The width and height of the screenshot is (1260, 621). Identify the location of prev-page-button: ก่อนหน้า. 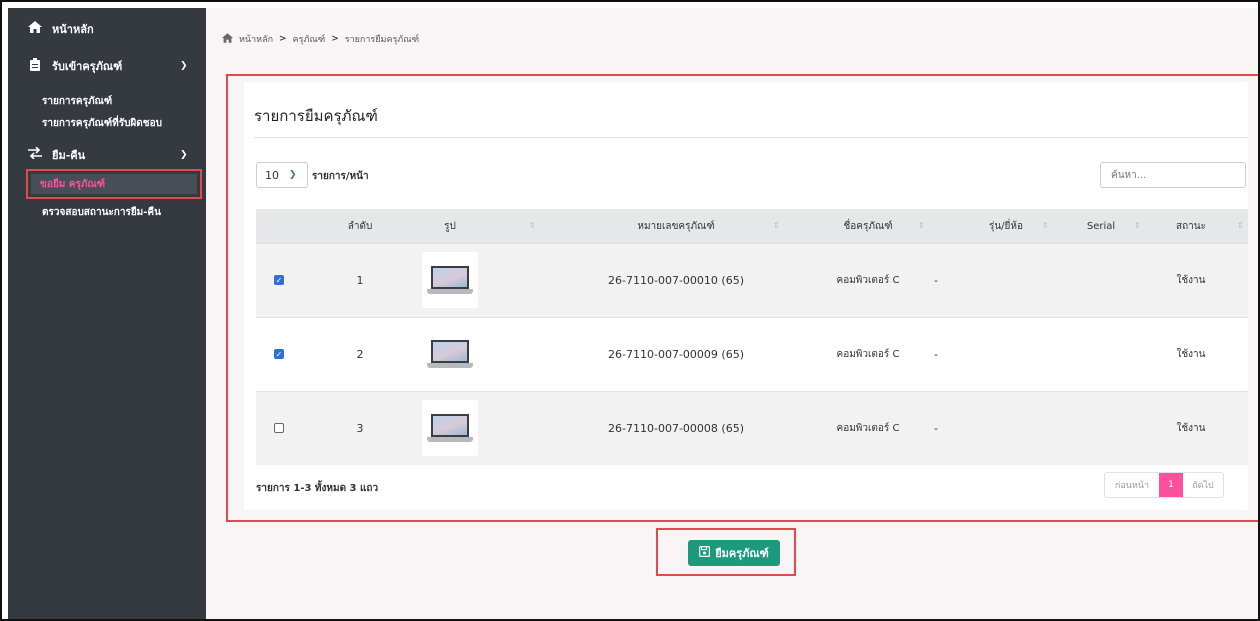
(1132, 485).